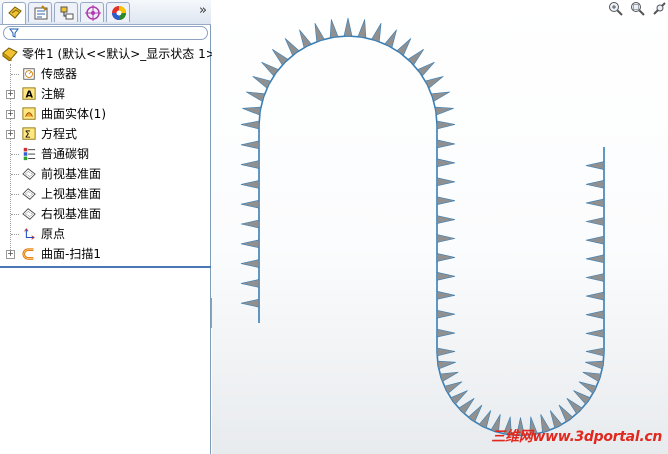  I want to click on filter-icon, so click(14, 33).